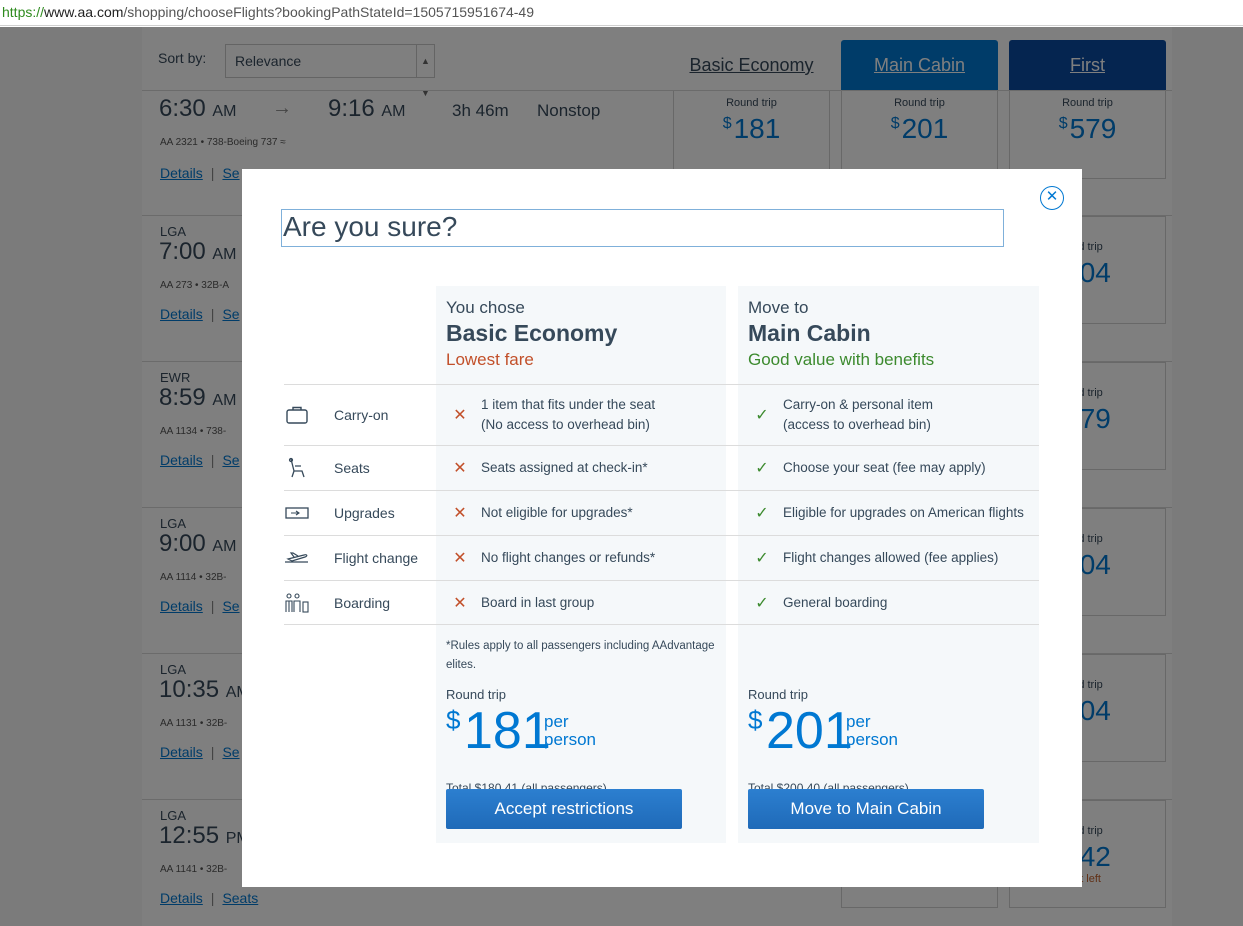  I want to click on seat-icon, so click(297, 468).